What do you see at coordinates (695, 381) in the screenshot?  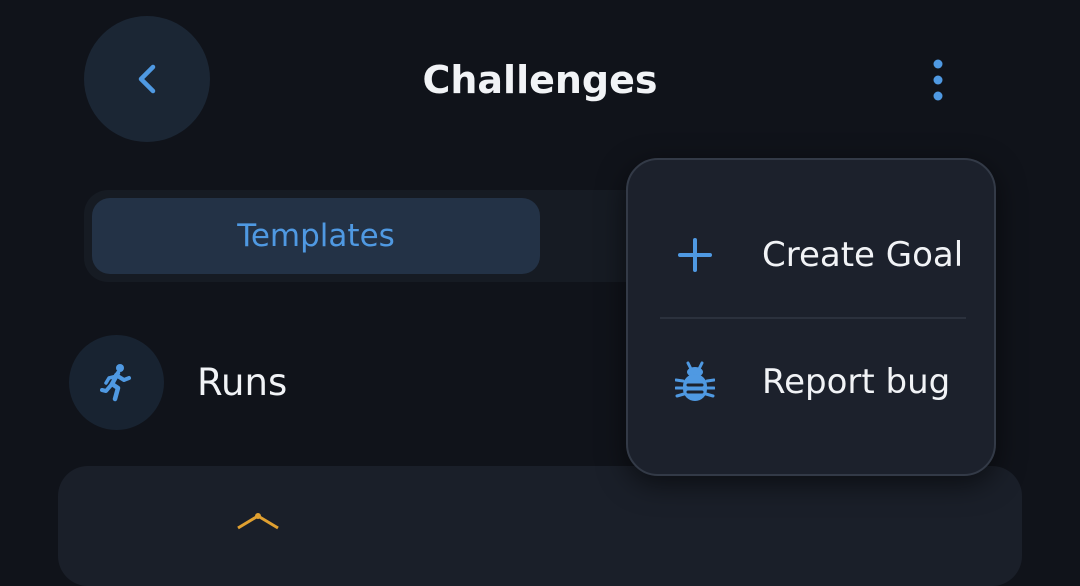 I see `bug-icon` at bounding box center [695, 381].